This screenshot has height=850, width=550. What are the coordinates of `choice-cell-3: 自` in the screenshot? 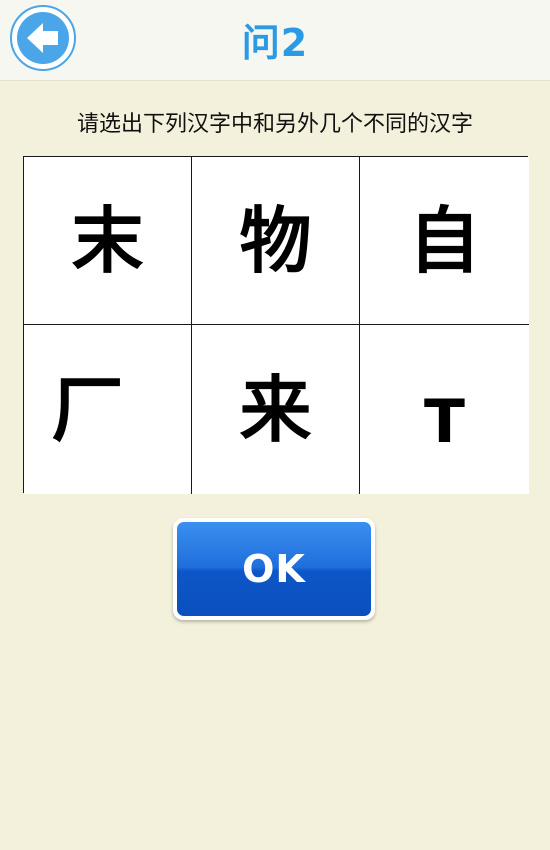 It's located at (444, 241).